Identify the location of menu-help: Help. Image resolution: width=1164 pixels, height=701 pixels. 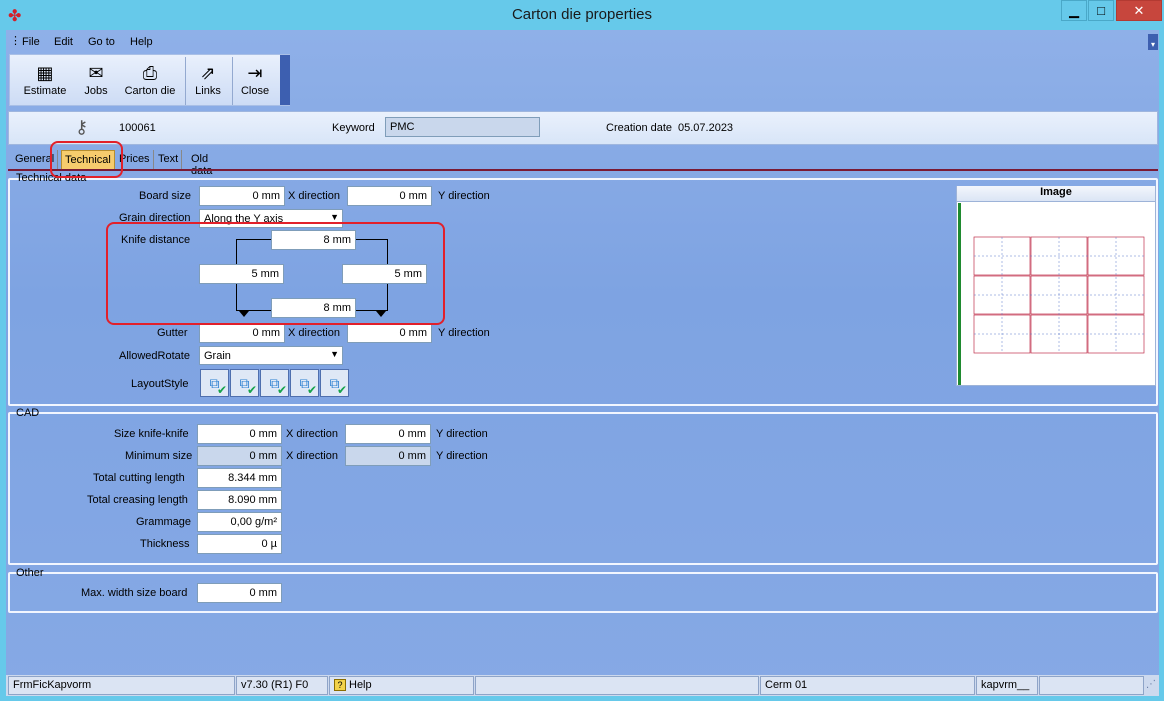
(141, 42).